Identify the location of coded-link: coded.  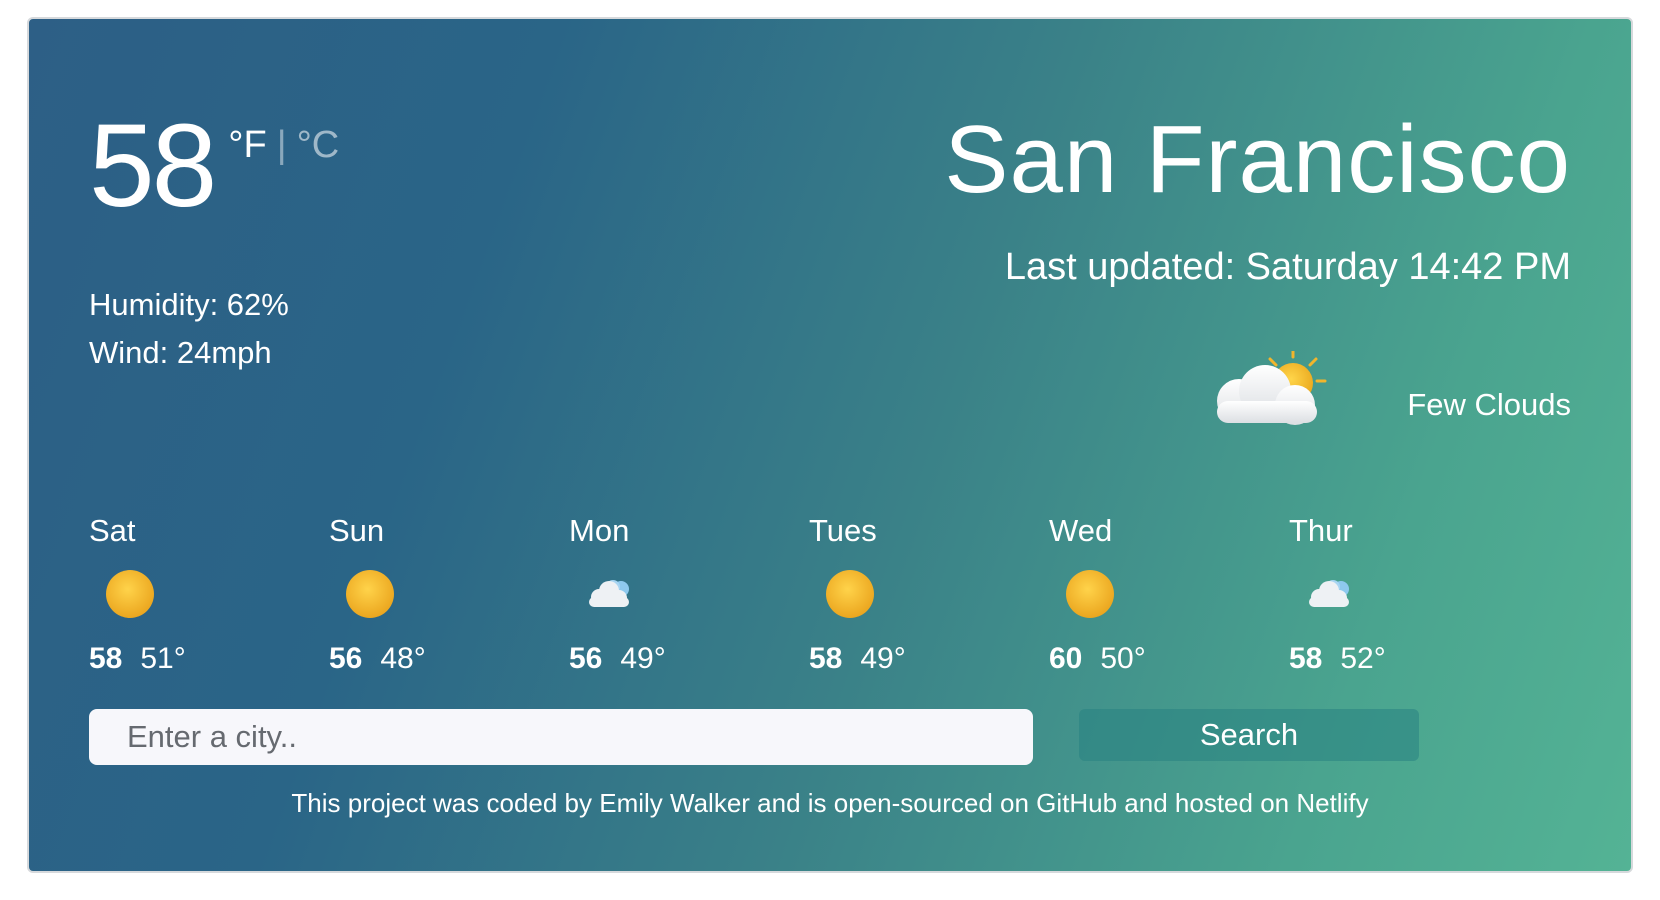
(521, 803).